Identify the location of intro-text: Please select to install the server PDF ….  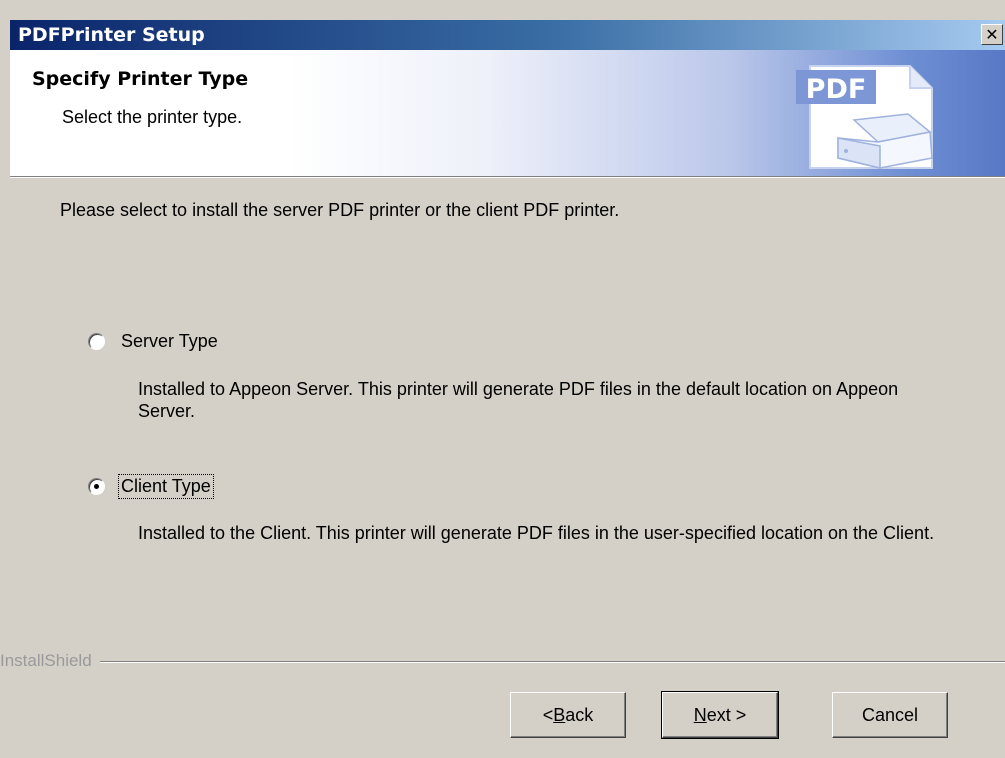
(340, 210).